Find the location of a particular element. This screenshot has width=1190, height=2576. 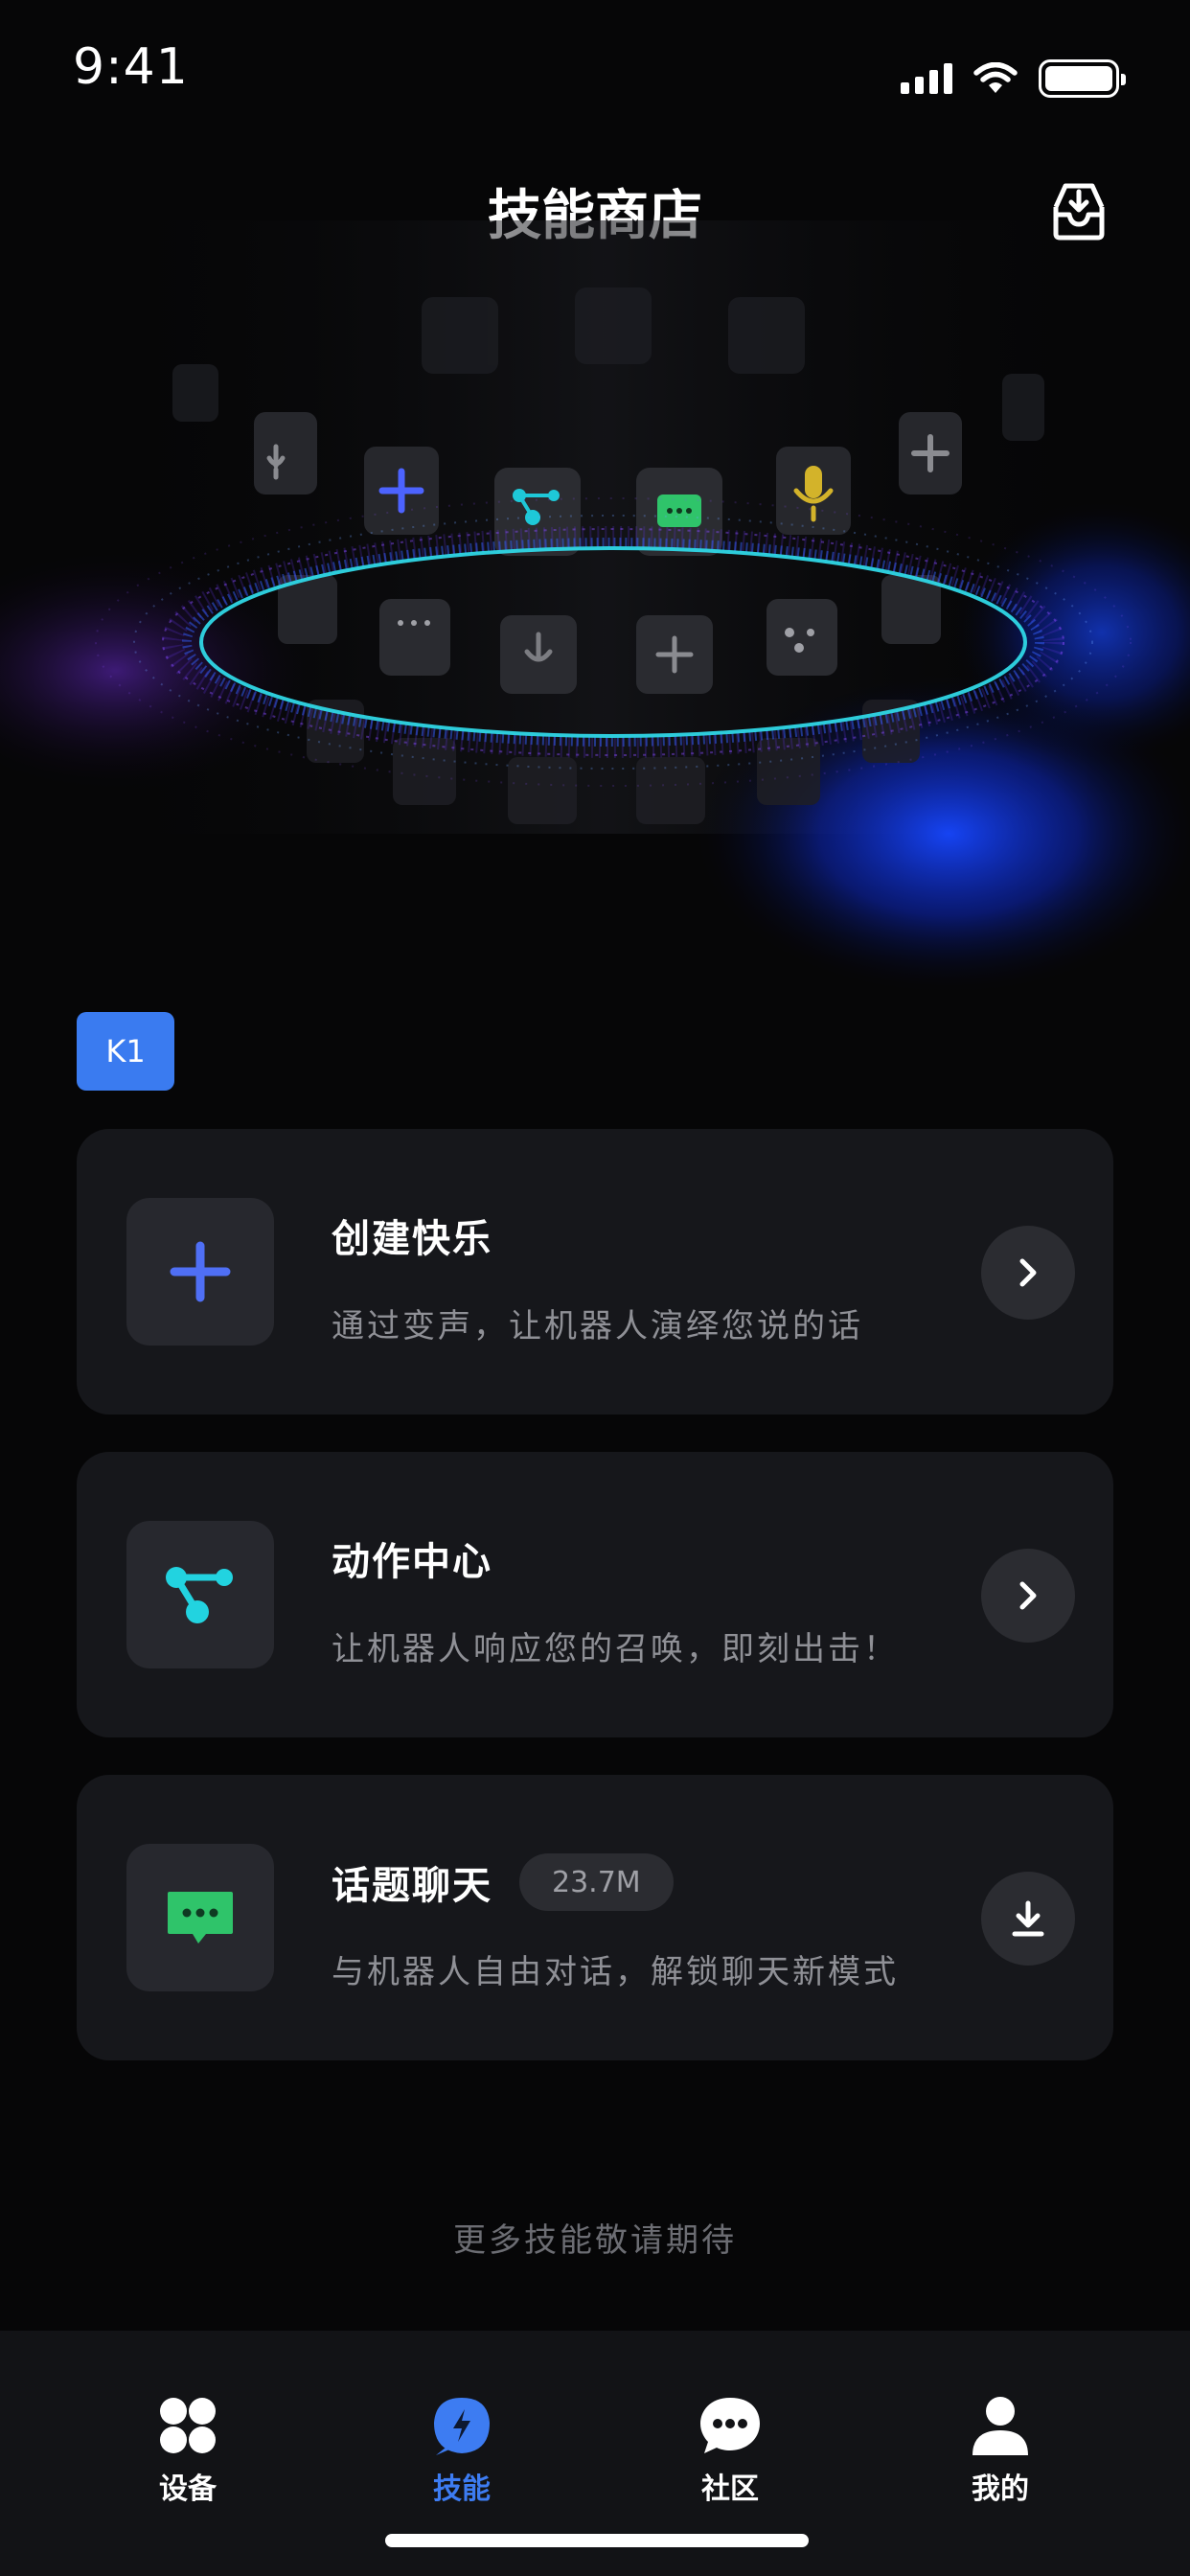

card-title-row: 创建快乐 is located at coordinates (412, 1235).